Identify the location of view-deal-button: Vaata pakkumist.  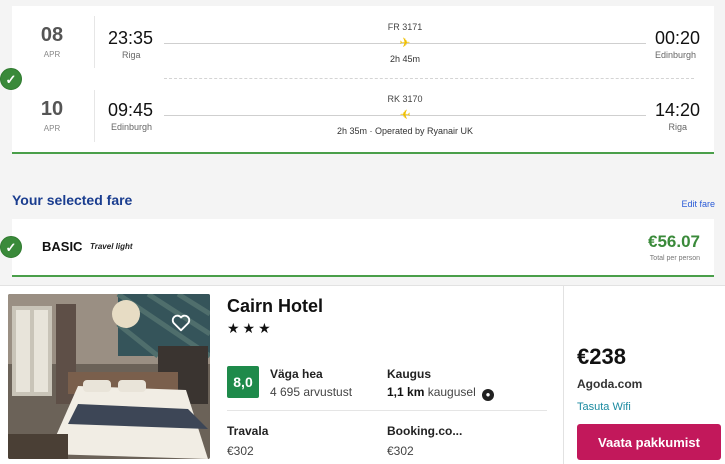
(649, 442).